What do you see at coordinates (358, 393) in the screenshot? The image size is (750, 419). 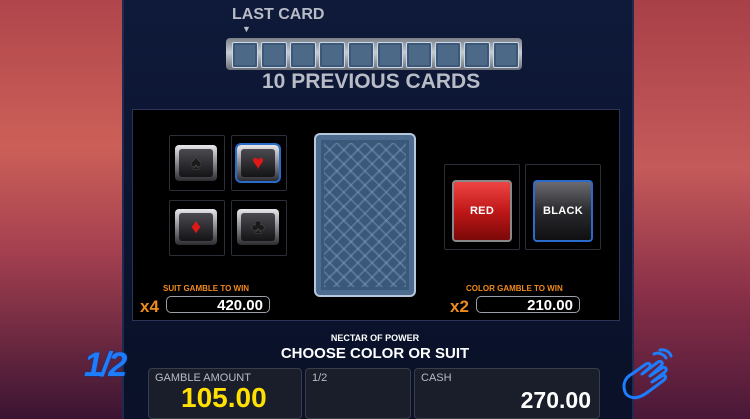 I see `half-field: 1/2` at bounding box center [358, 393].